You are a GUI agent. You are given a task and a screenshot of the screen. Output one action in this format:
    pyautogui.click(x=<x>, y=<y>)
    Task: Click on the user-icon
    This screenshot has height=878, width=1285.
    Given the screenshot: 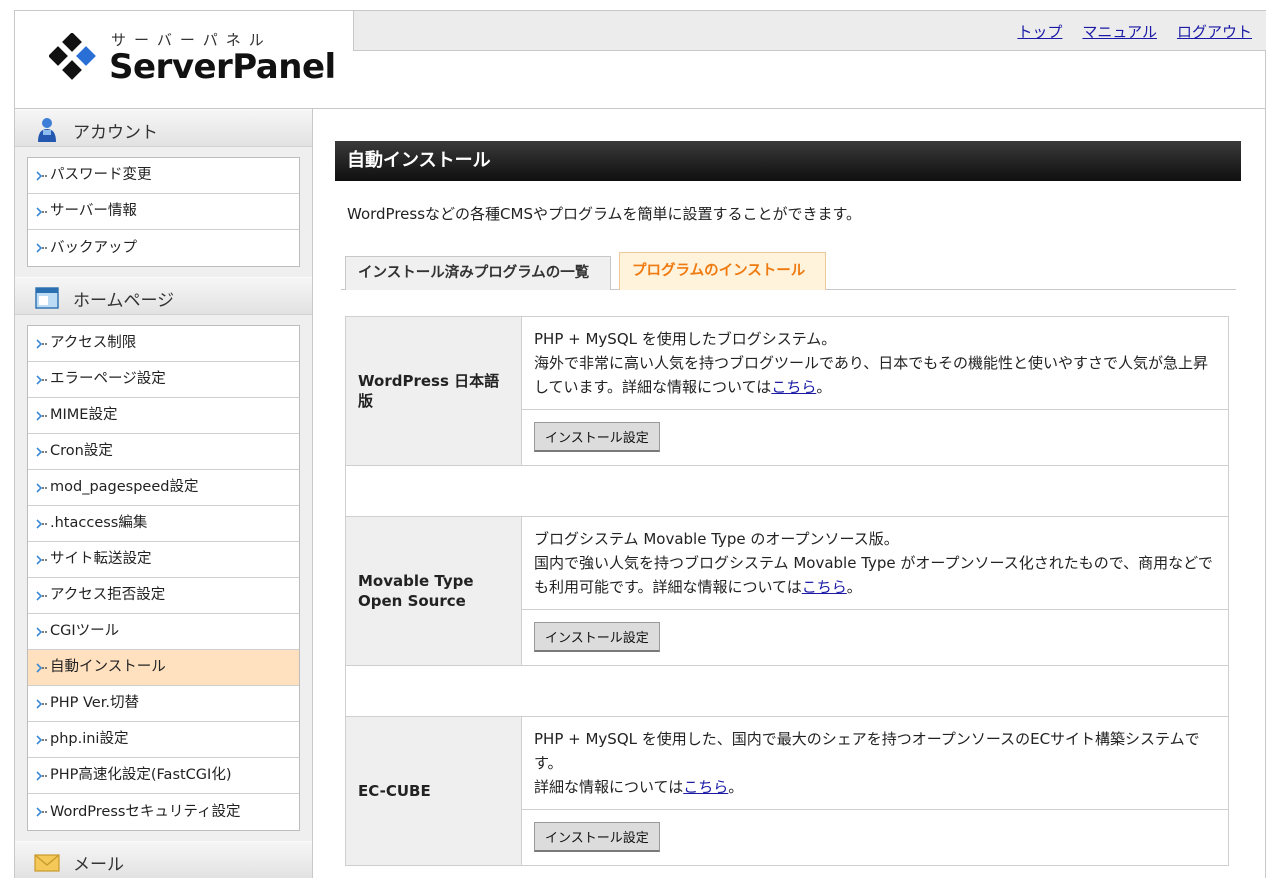 What is the action you would take?
    pyautogui.click(x=47, y=130)
    